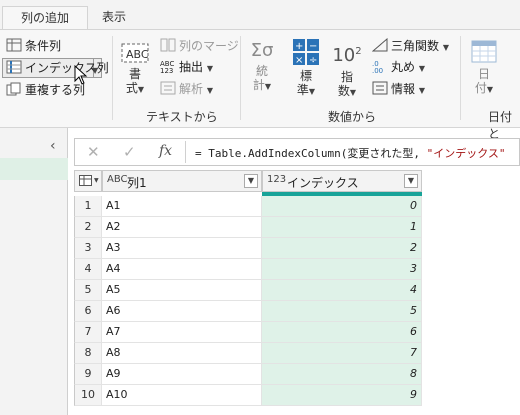  I want to click on cell-col1: A5, so click(182, 290).